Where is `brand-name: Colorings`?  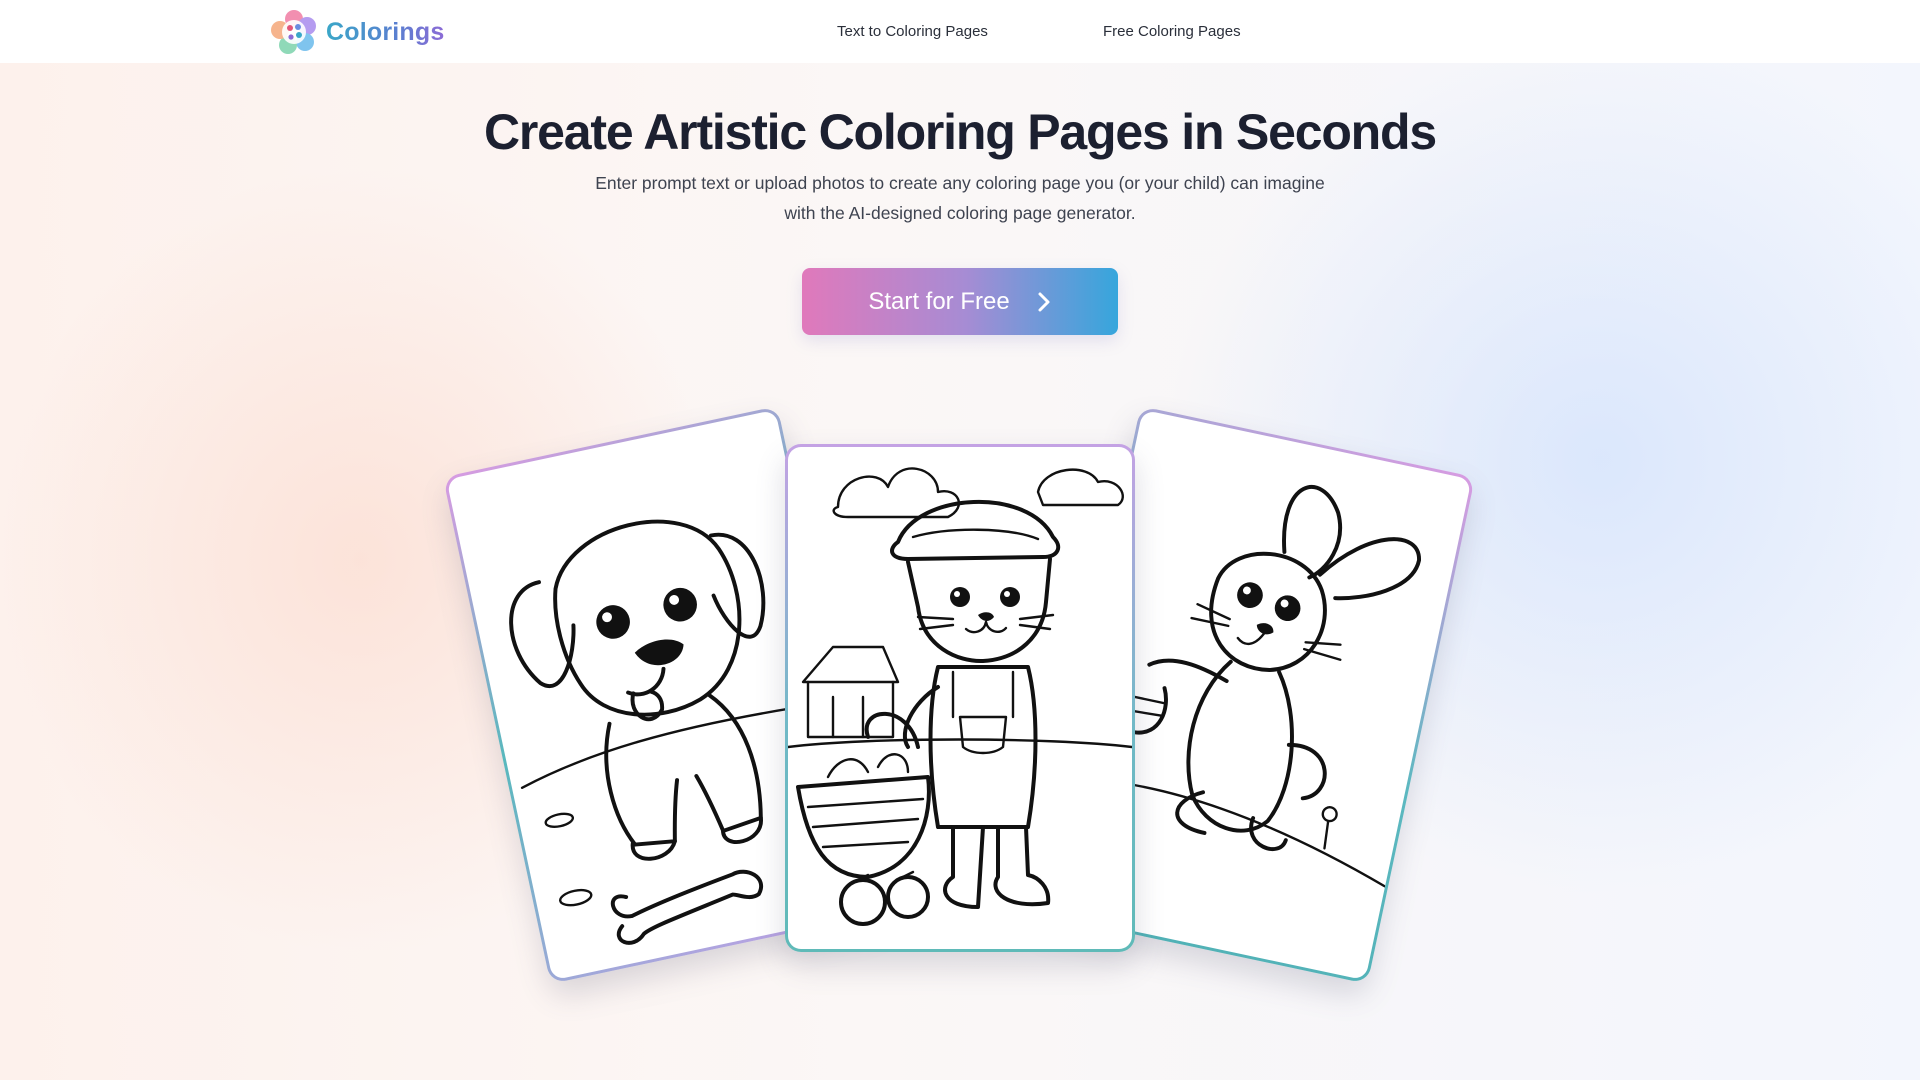 brand-name: Colorings is located at coordinates (385, 31).